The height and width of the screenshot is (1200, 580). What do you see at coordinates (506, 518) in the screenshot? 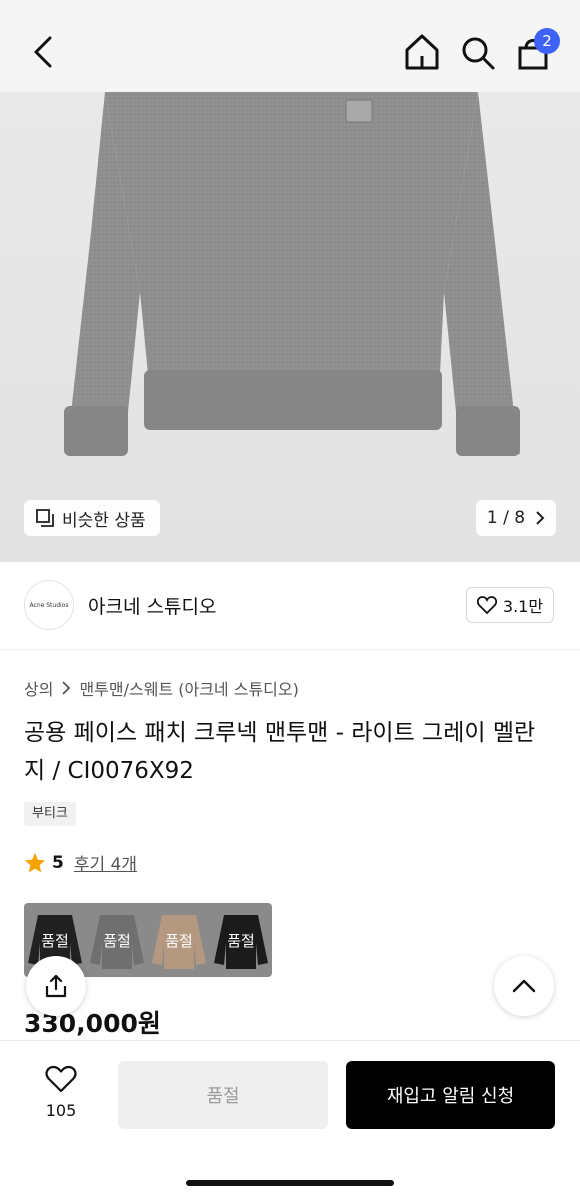
I see `image-pager-label: 1 / 8` at bounding box center [506, 518].